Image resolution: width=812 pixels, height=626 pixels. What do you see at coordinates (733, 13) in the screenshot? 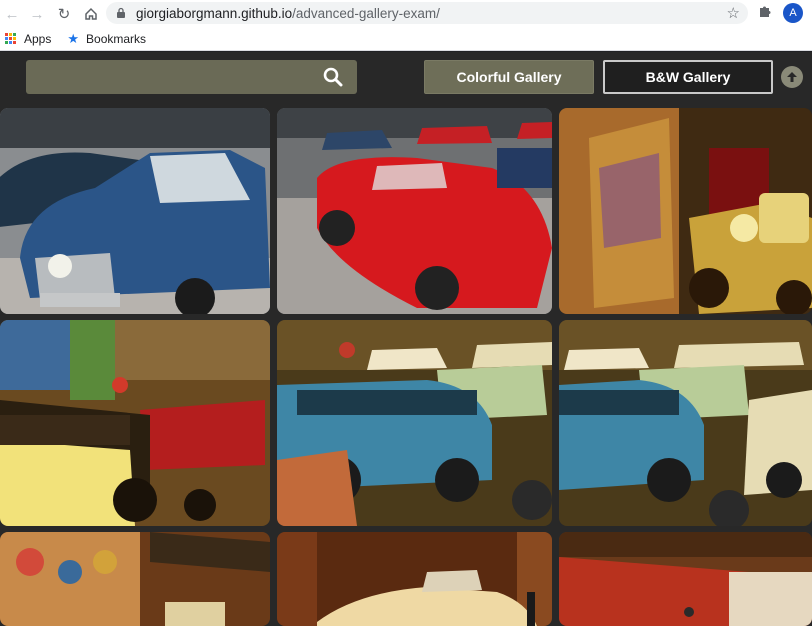
I see `bookmark-star-icon: ☆` at bounding box center [733, 13].